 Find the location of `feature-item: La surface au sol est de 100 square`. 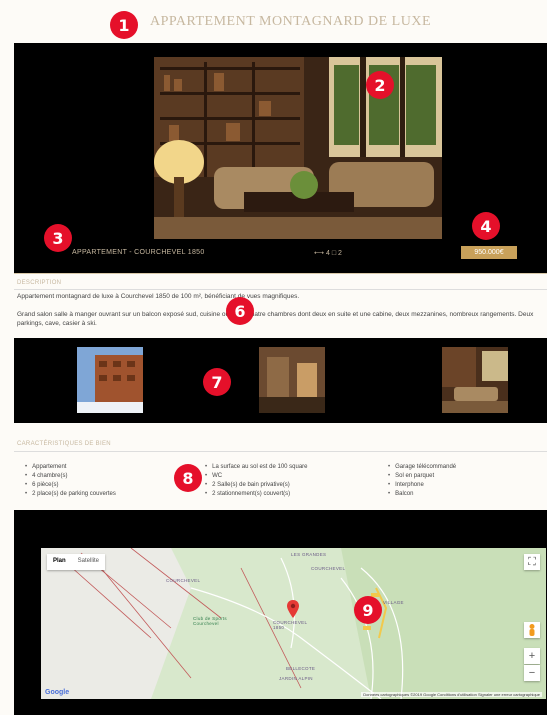

feature-item: La surface au sol est de 100 square is located at coordinates (256, 467).